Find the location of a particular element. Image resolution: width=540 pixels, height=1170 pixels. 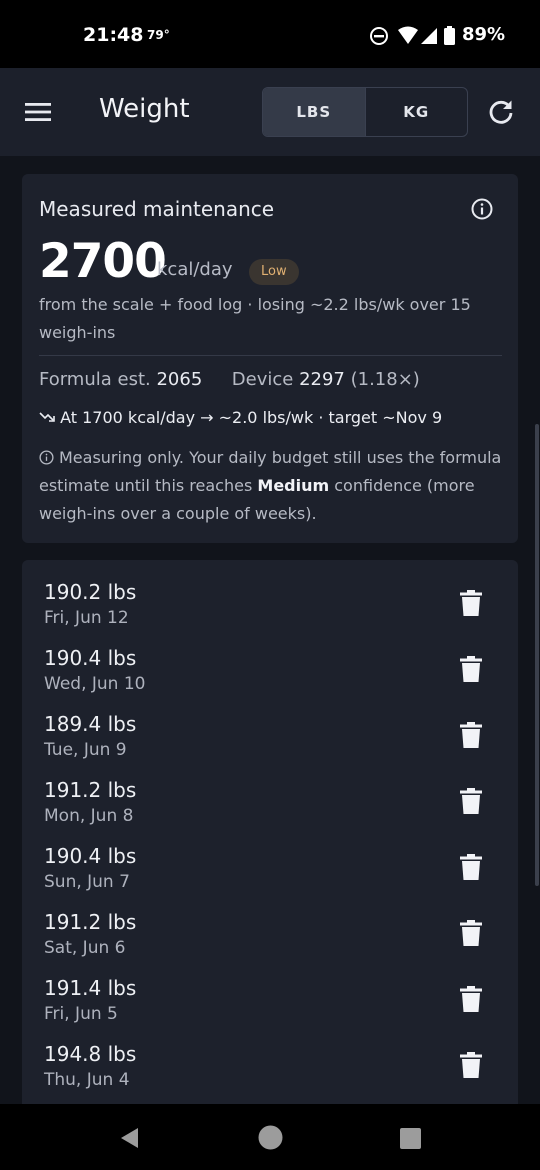

entry-date: Tue, Jun 9 is located at coordinates (85, 750).